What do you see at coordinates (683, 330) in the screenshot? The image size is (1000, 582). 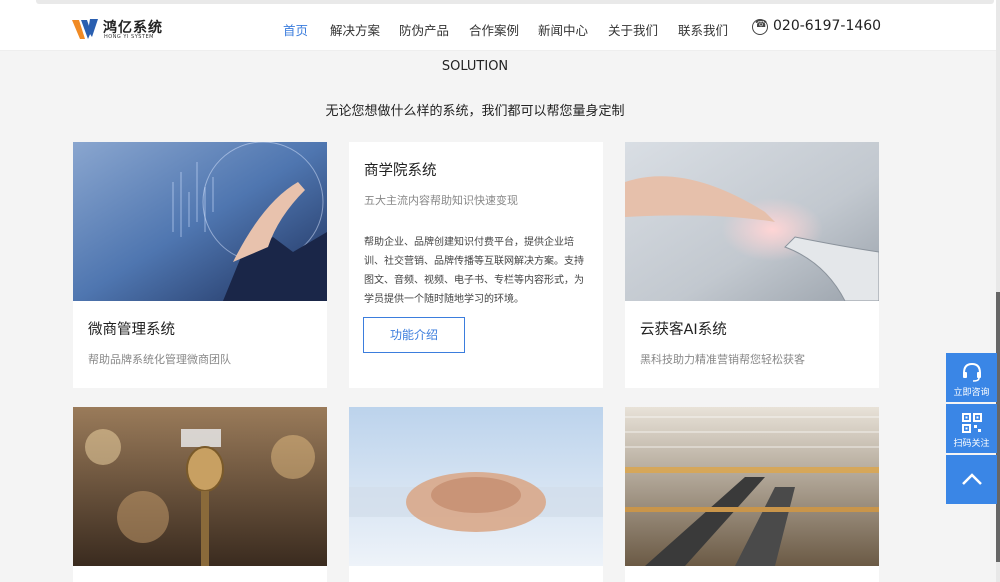 I see `card-title: 云获客AI系统` at bounding box center [683, 330].